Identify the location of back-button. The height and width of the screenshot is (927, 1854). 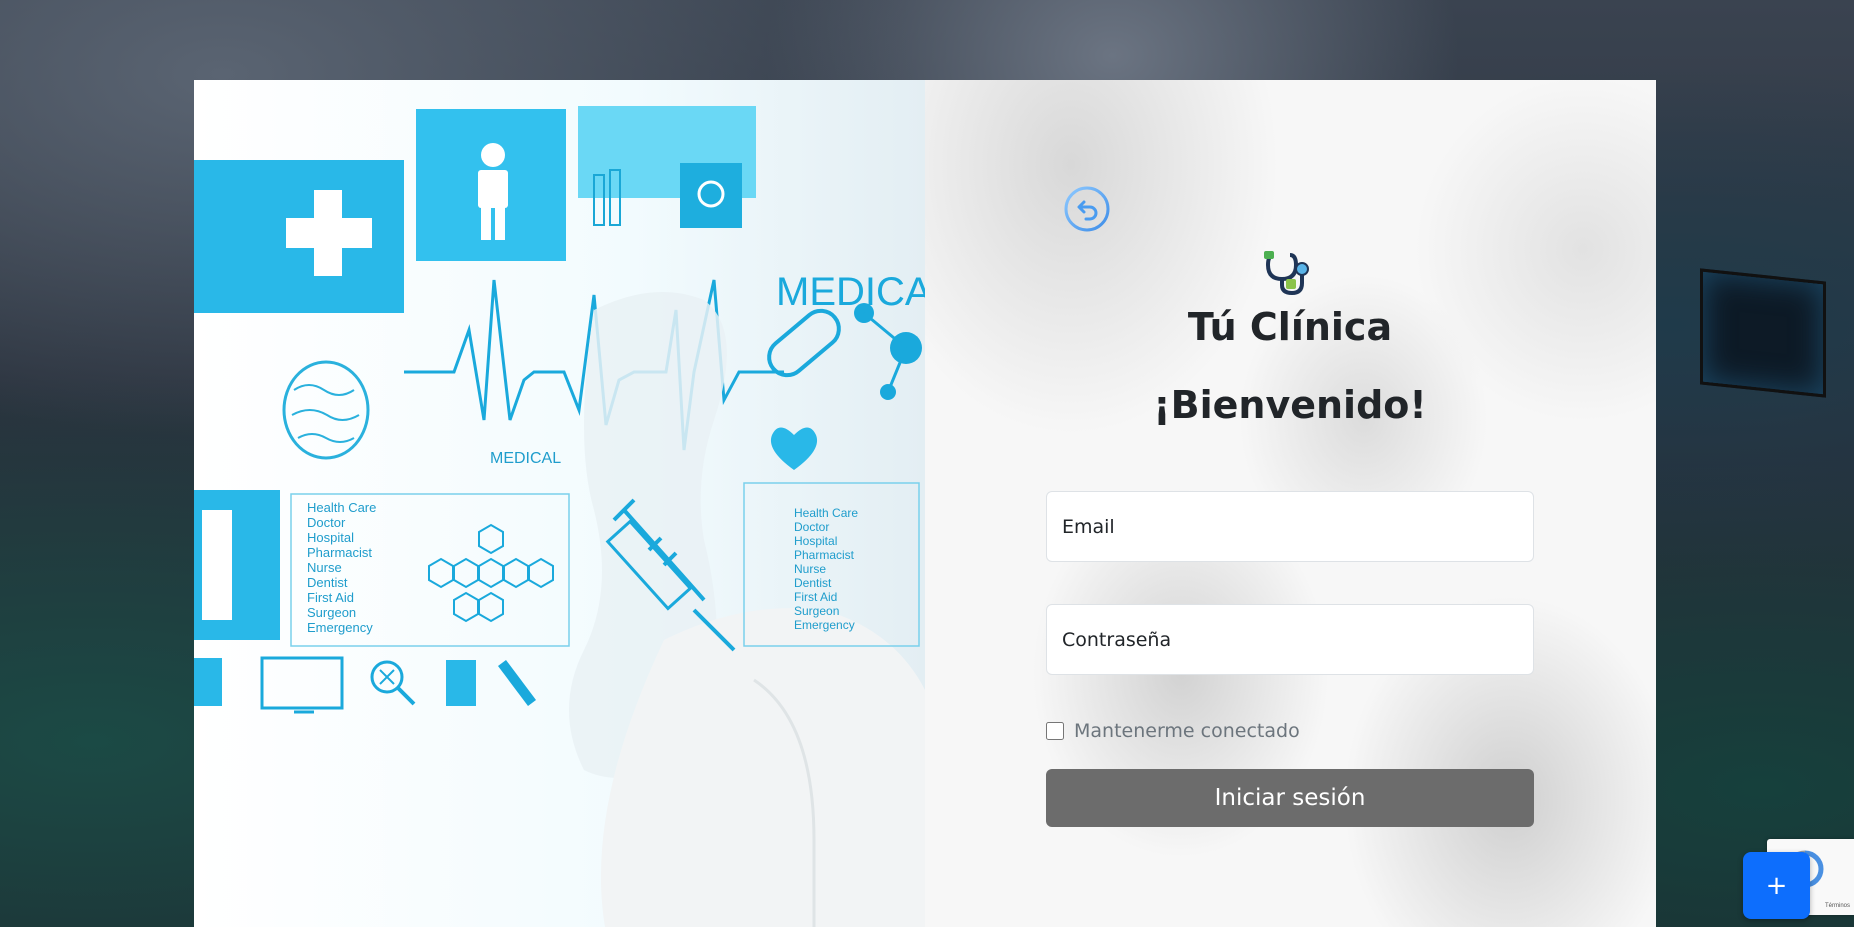
(1087, 209).